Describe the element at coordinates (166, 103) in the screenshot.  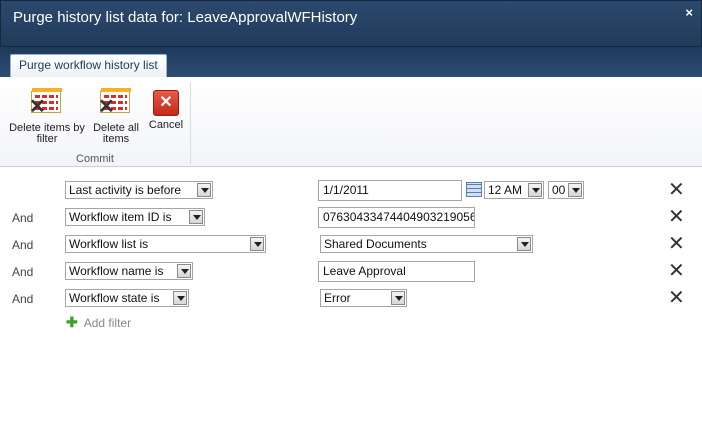
I see `cancel-icon: ✕` at that location.